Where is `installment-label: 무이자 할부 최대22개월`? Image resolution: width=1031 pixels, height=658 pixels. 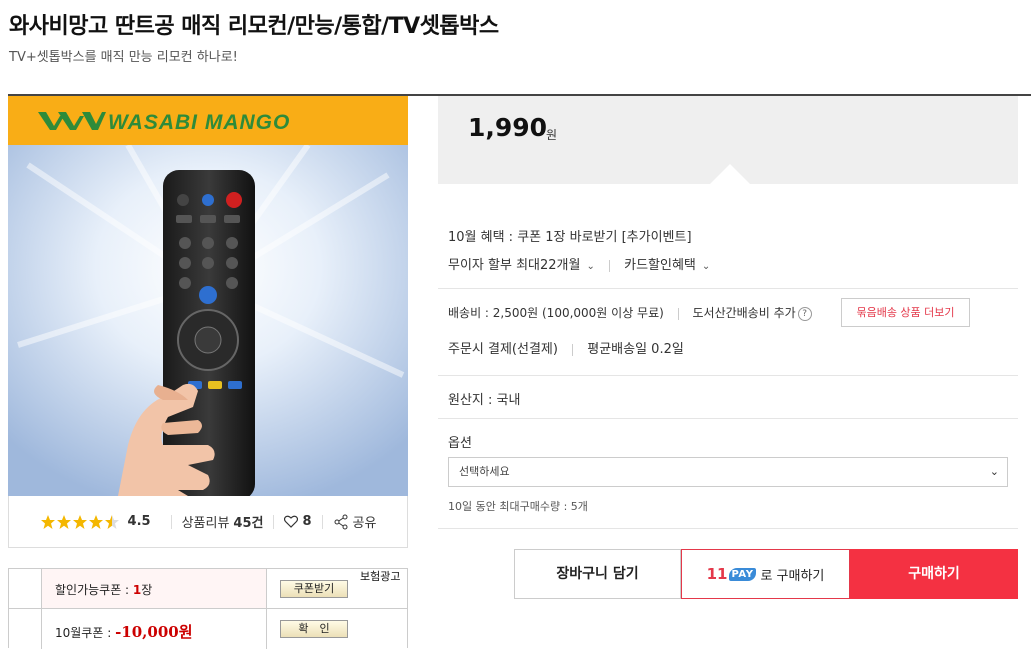 installment-label: 무이자 할부 최대22개월 is located at coordinates (514, 265).